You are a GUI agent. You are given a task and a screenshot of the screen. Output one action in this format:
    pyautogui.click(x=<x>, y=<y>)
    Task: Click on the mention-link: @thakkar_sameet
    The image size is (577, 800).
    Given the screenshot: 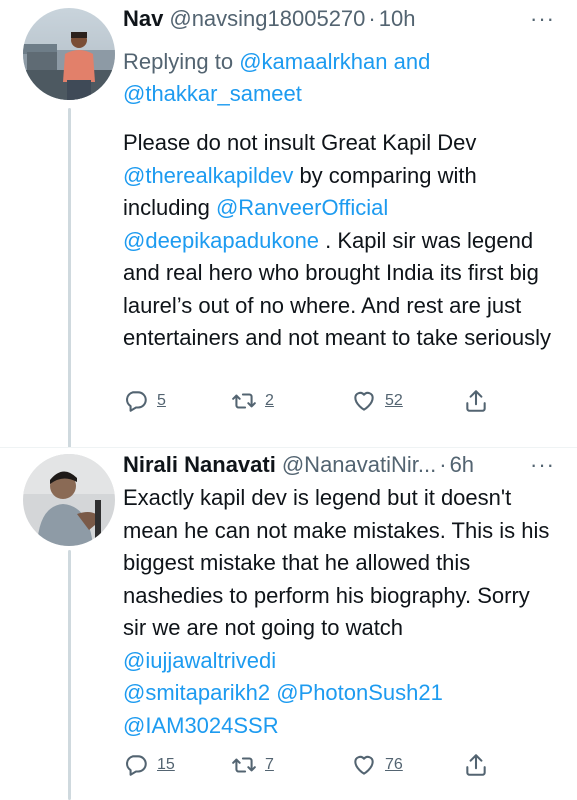 What is the action you would take?
    pyautogui.click(x=212, y=93)
    